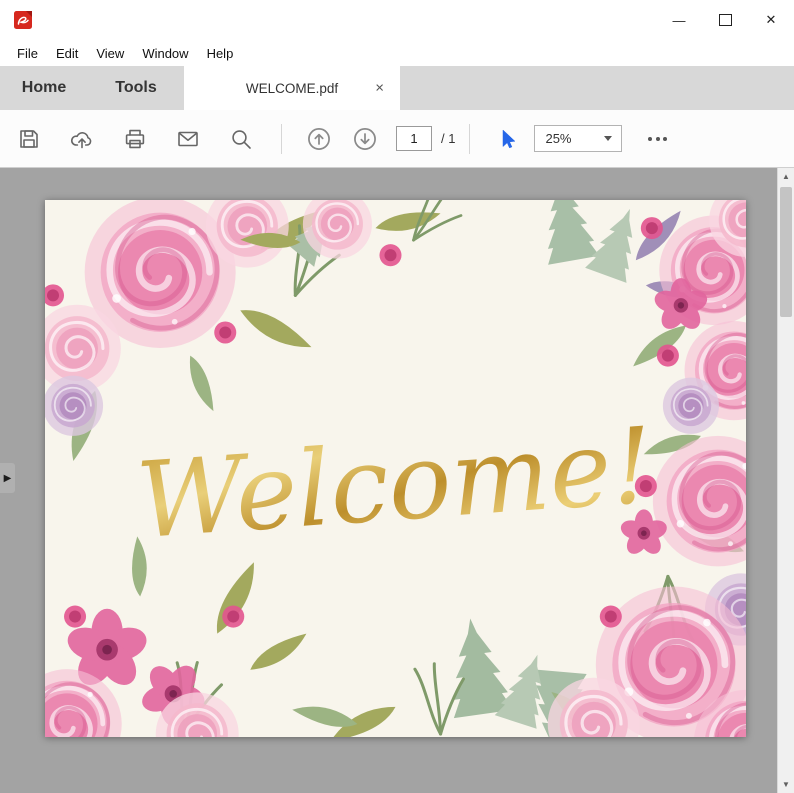 The height and width of the screenshot is (793, 794). Describe the element at coordinates (220, 53) in the screenshot. I see `menu-help: Help` at that location.